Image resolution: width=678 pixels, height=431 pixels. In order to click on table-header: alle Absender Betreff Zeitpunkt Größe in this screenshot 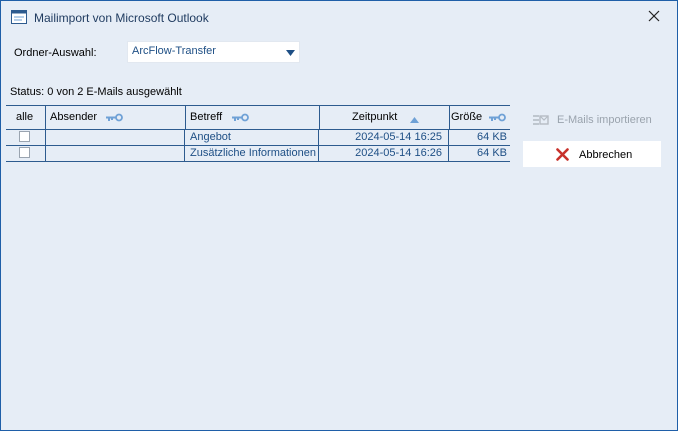, I will do `click(258, 117)`.